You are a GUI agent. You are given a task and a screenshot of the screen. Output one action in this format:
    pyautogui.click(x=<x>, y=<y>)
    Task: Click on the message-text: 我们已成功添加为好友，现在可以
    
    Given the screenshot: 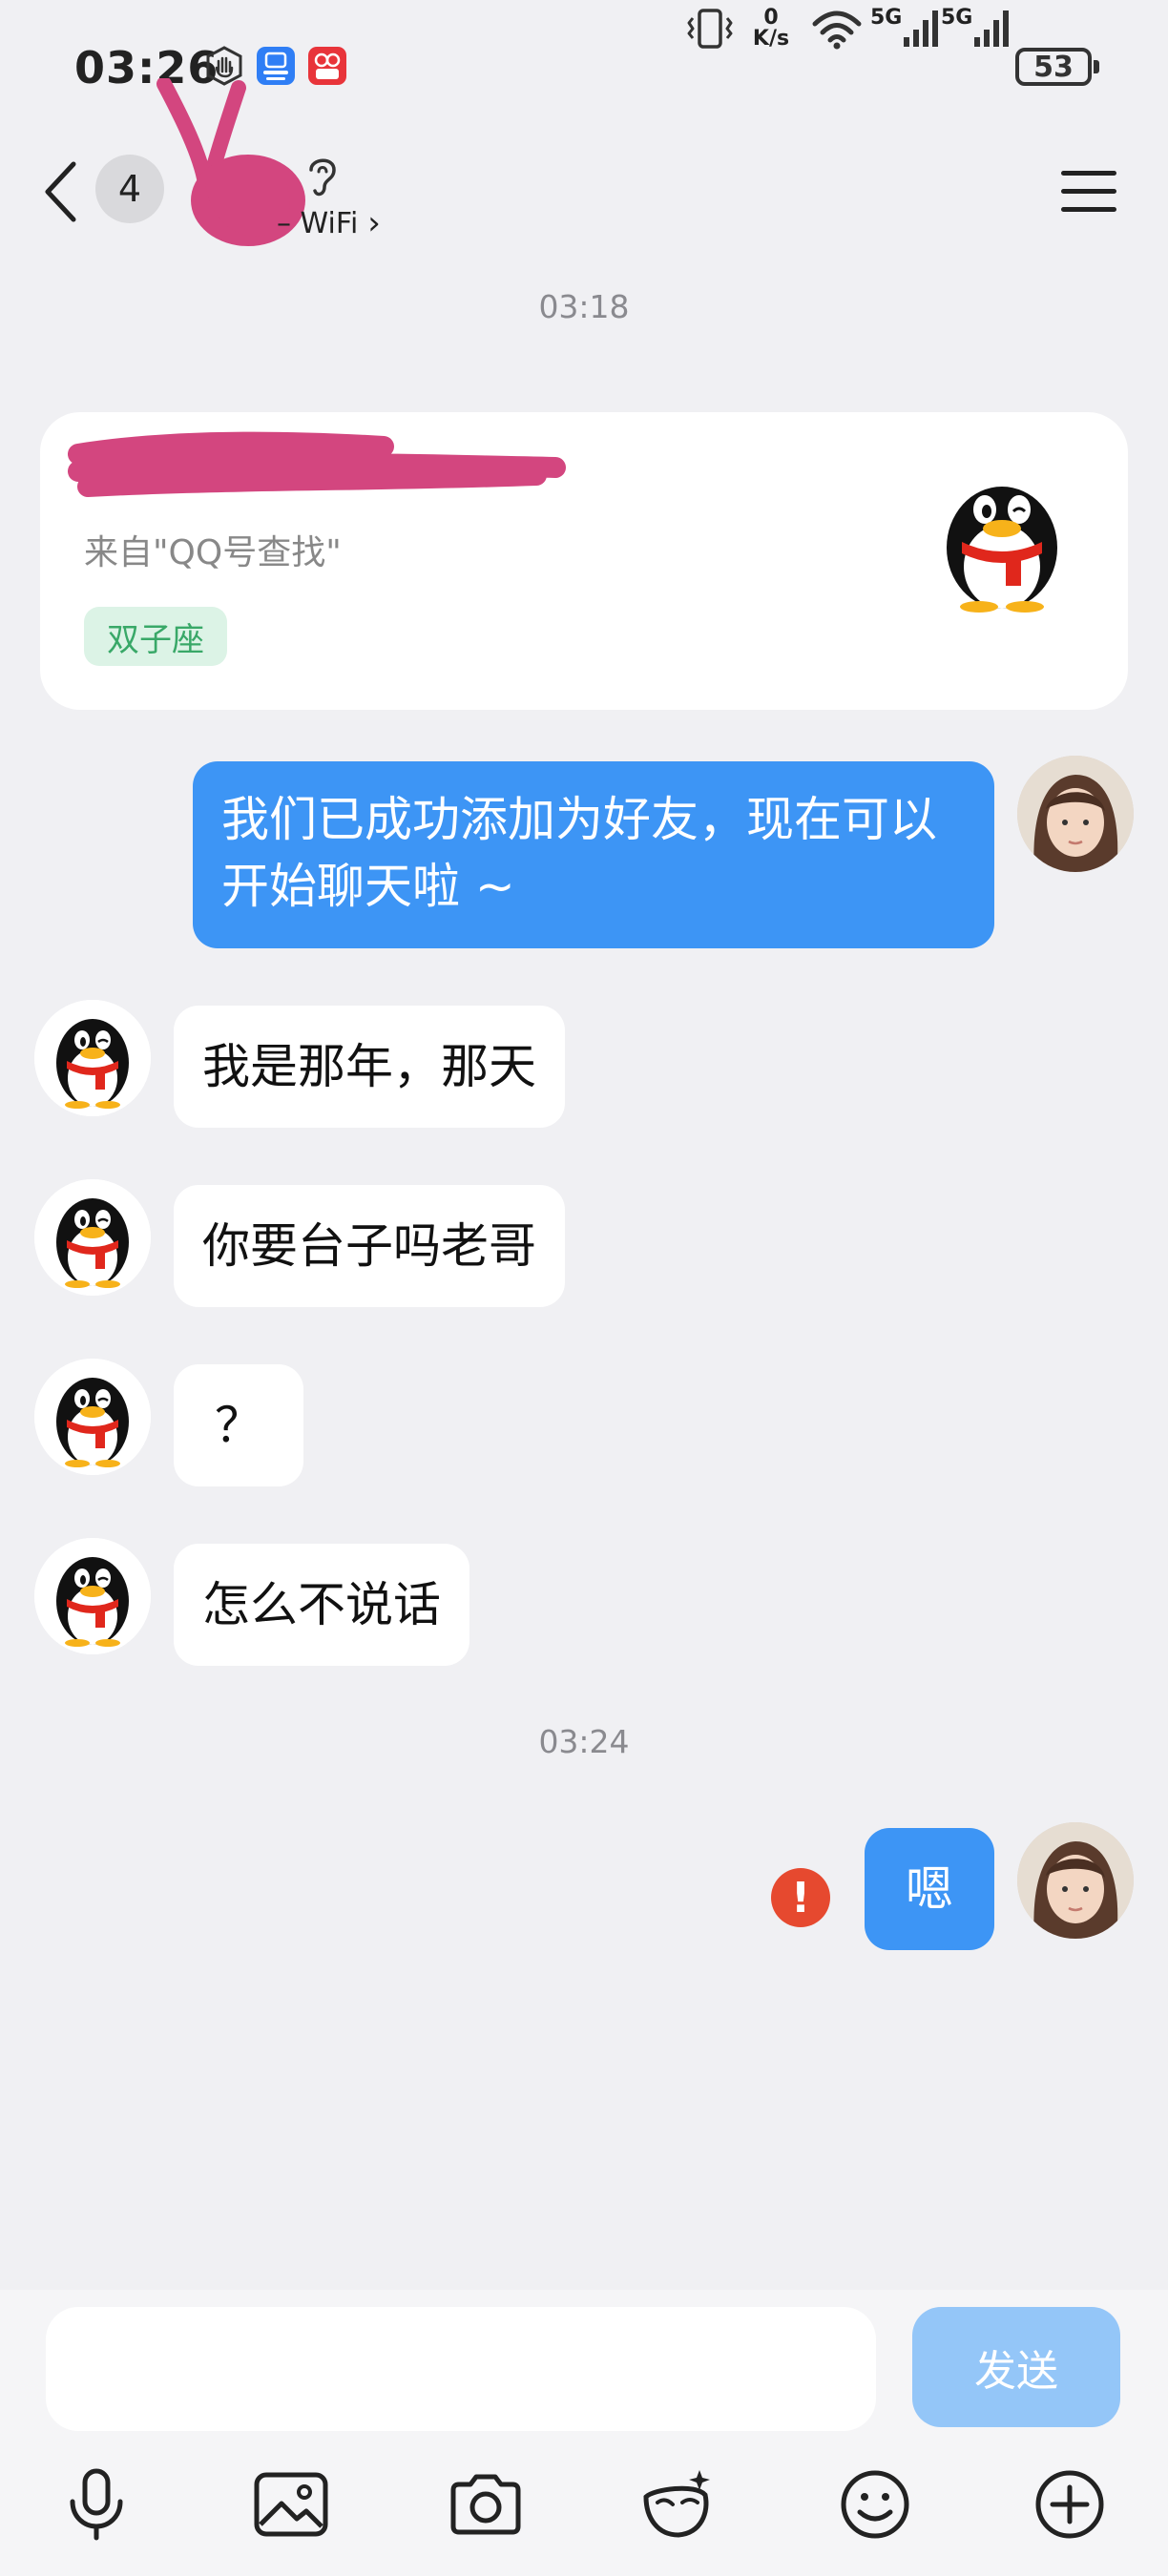 What is the action you would take?
    pyautogui.click(x=579, y=819)
    